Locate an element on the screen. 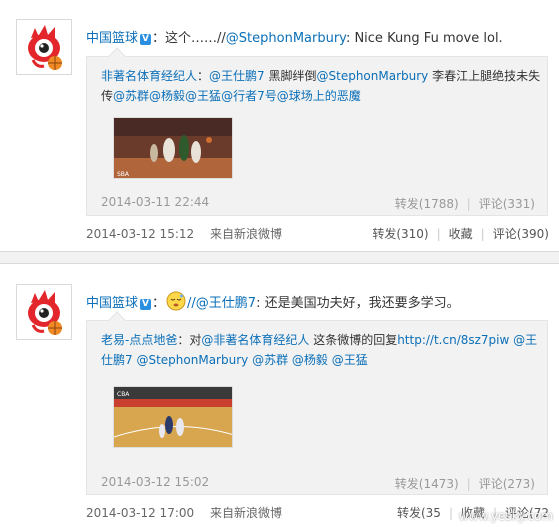 The image size is (559, 527). quoted-post-time: 2014-03-11 22:44 is located at coordinates (155, 202).